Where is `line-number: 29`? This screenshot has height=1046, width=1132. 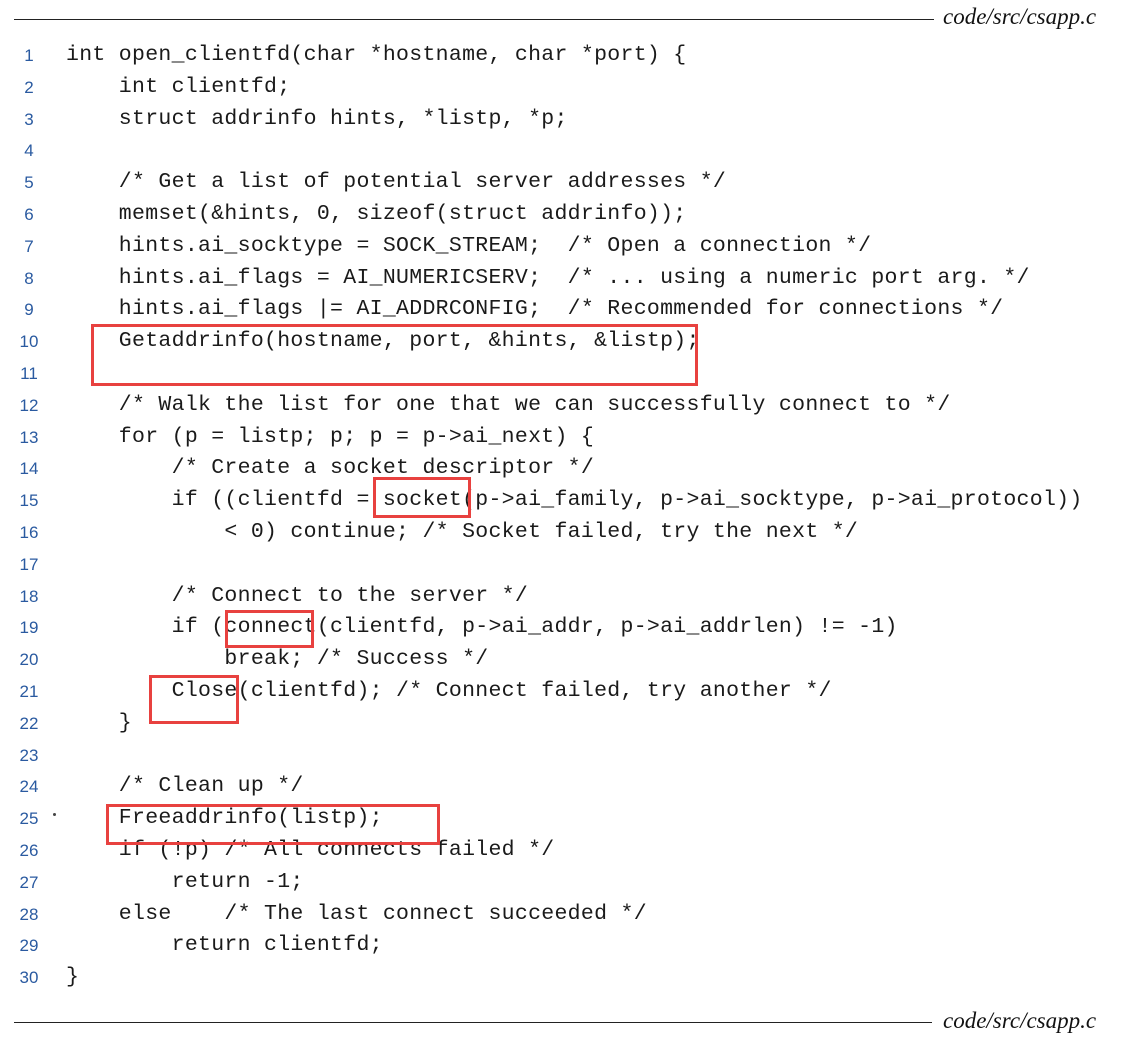
line-number: 29 is located at coordinates (29, 946).